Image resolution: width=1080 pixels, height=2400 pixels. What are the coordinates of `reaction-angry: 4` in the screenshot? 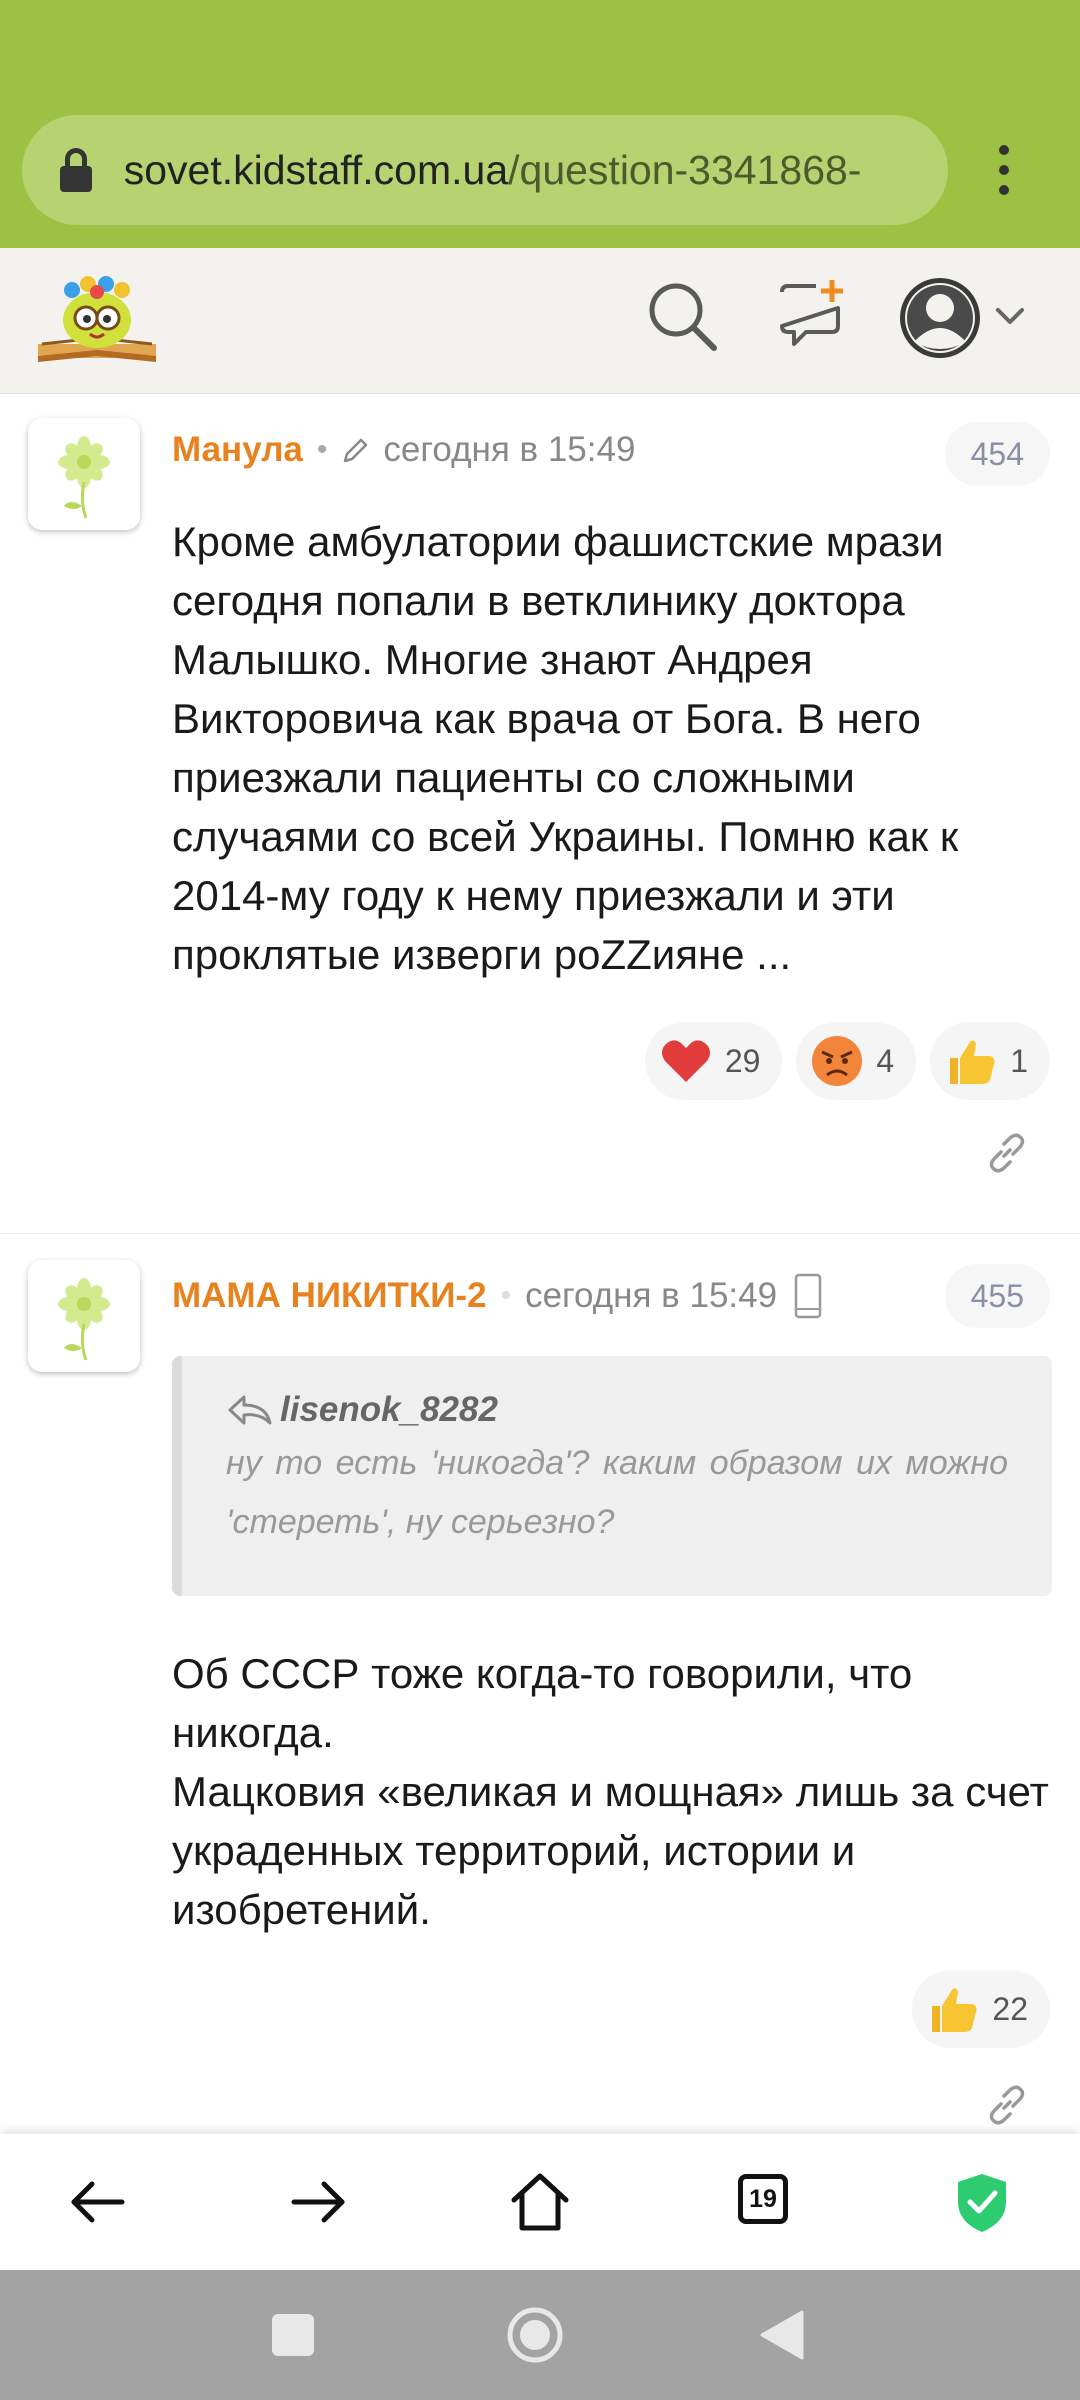 It's located at (856, 1061).